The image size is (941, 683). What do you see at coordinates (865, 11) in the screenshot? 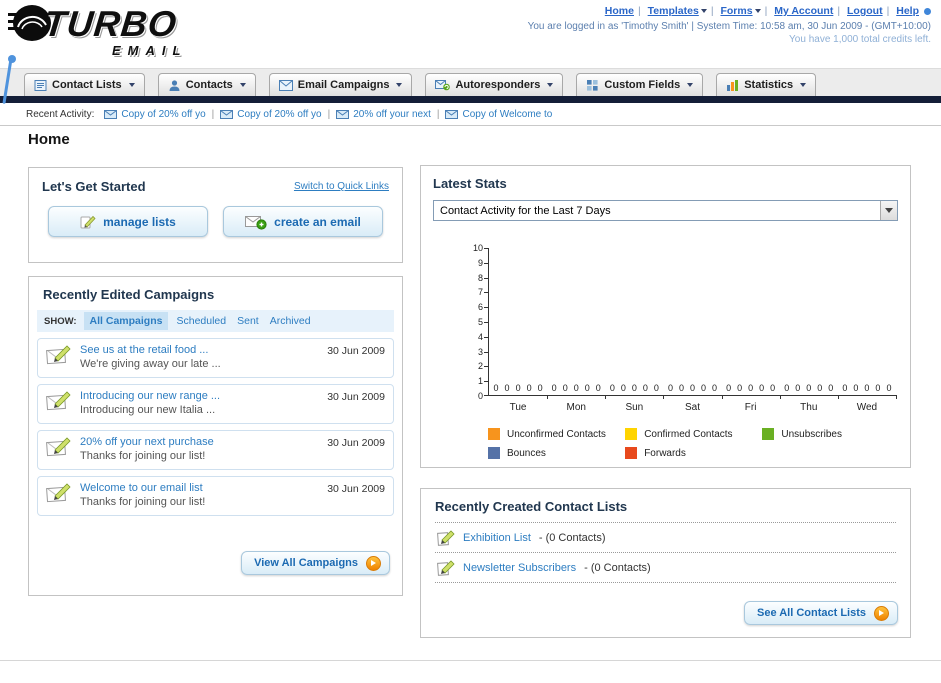
I see `nav-link-logout: Logout` at bounding box center [865, 11].